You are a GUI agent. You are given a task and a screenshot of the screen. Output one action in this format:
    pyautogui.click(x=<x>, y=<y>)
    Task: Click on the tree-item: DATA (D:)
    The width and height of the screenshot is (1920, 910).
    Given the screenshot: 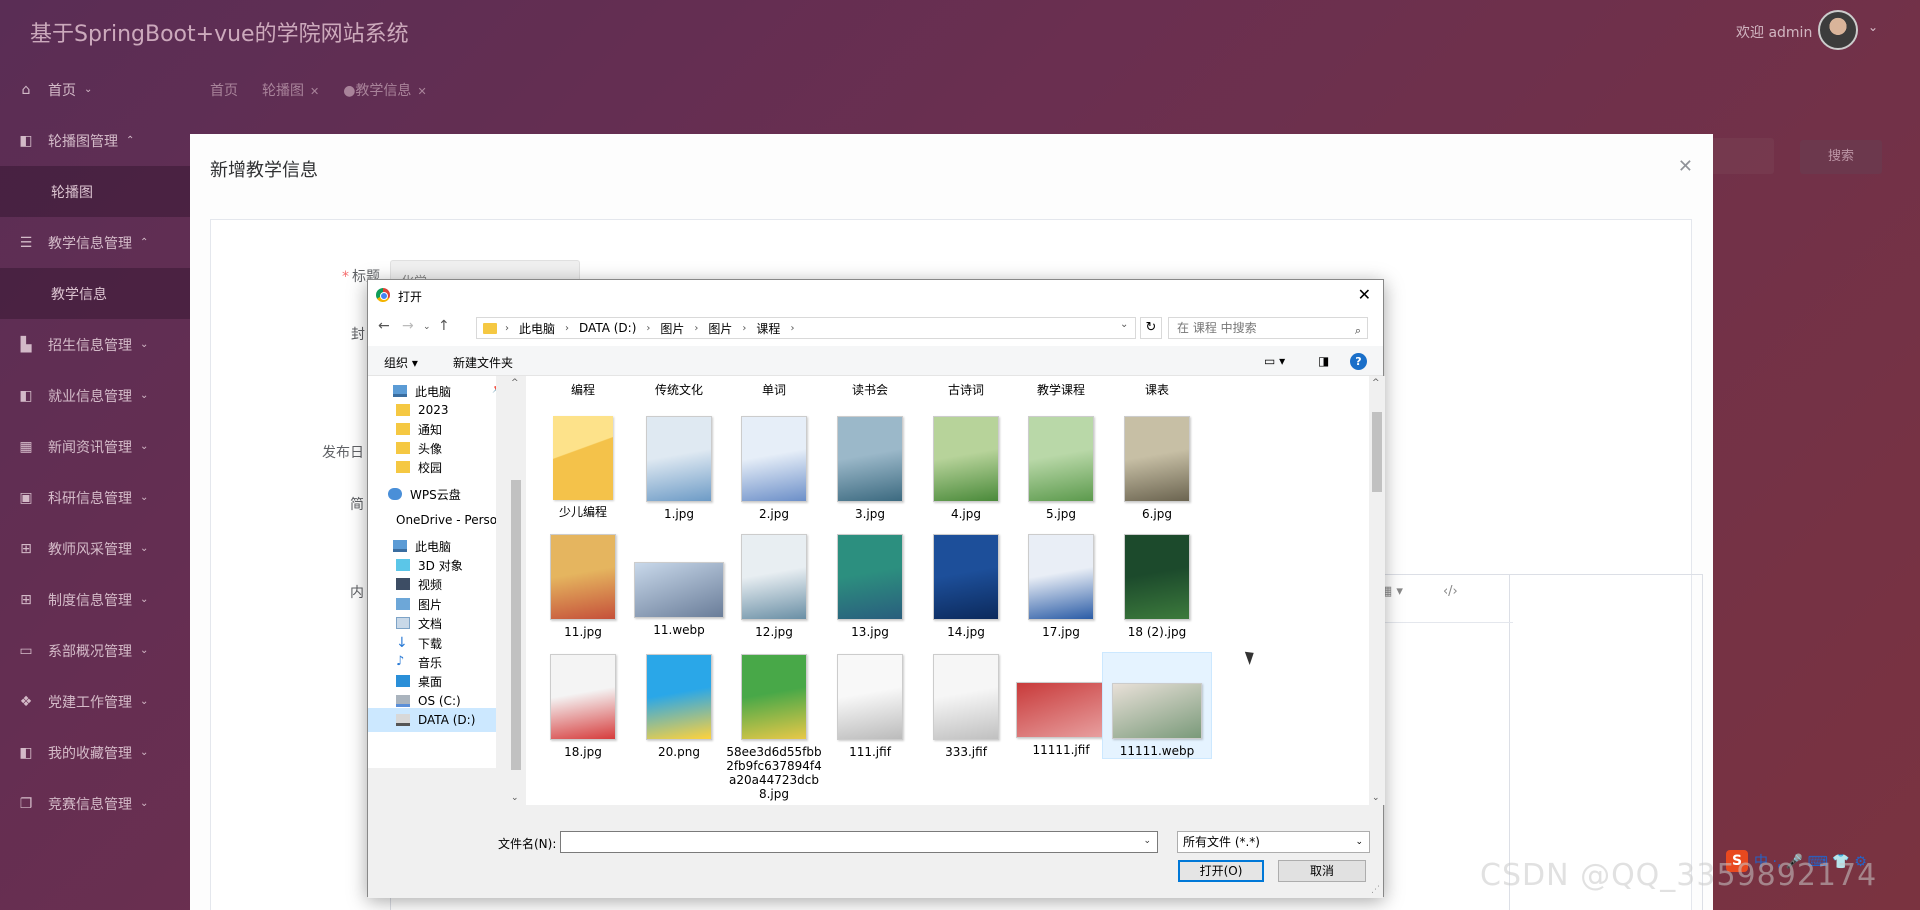 What is the action you would take?
    pyautogui.click(x=432, y=720)
    